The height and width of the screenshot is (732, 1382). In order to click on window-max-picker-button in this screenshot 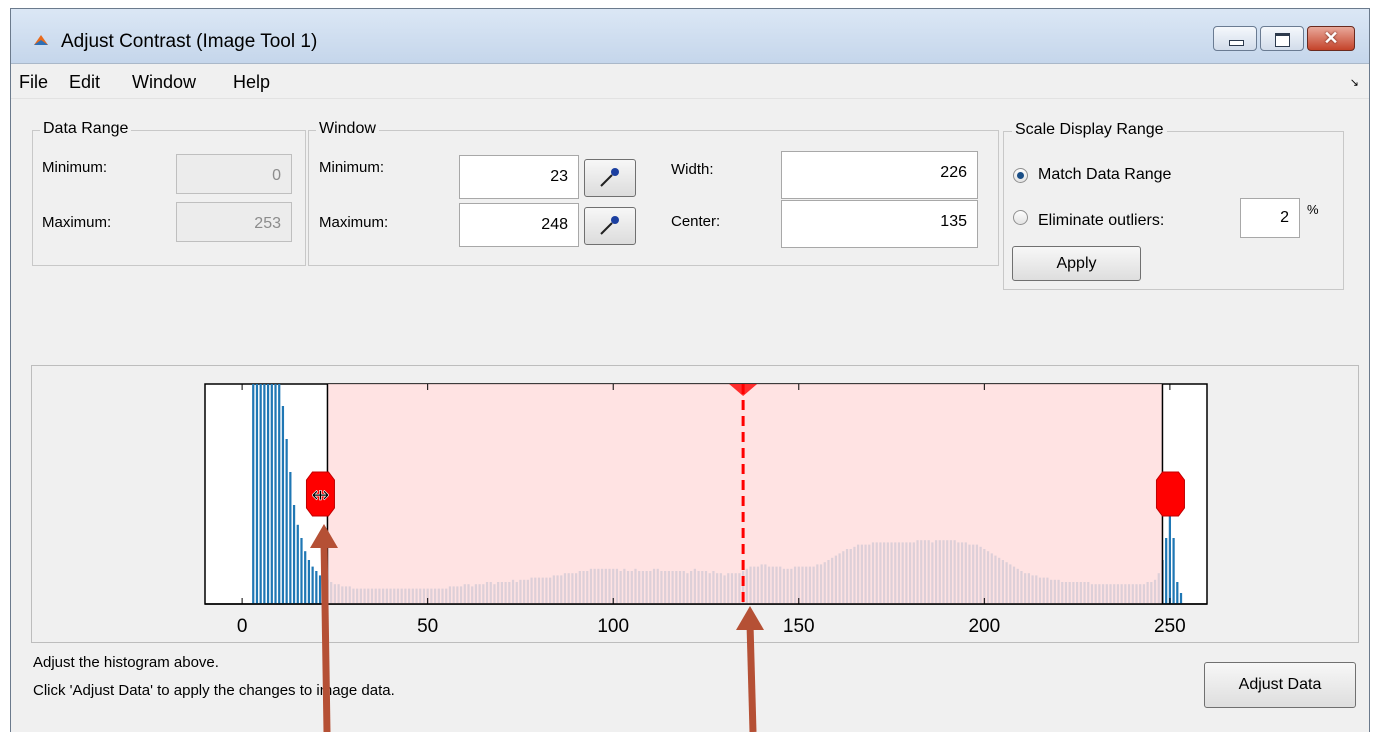, I will do `click(610, 226)`.